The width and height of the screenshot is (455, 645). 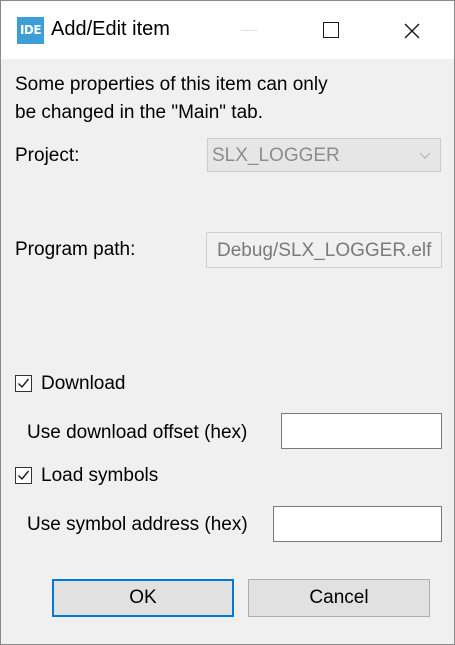 I want to click on project-combo: SLX_LOGGER, so click(x=324, y=155).